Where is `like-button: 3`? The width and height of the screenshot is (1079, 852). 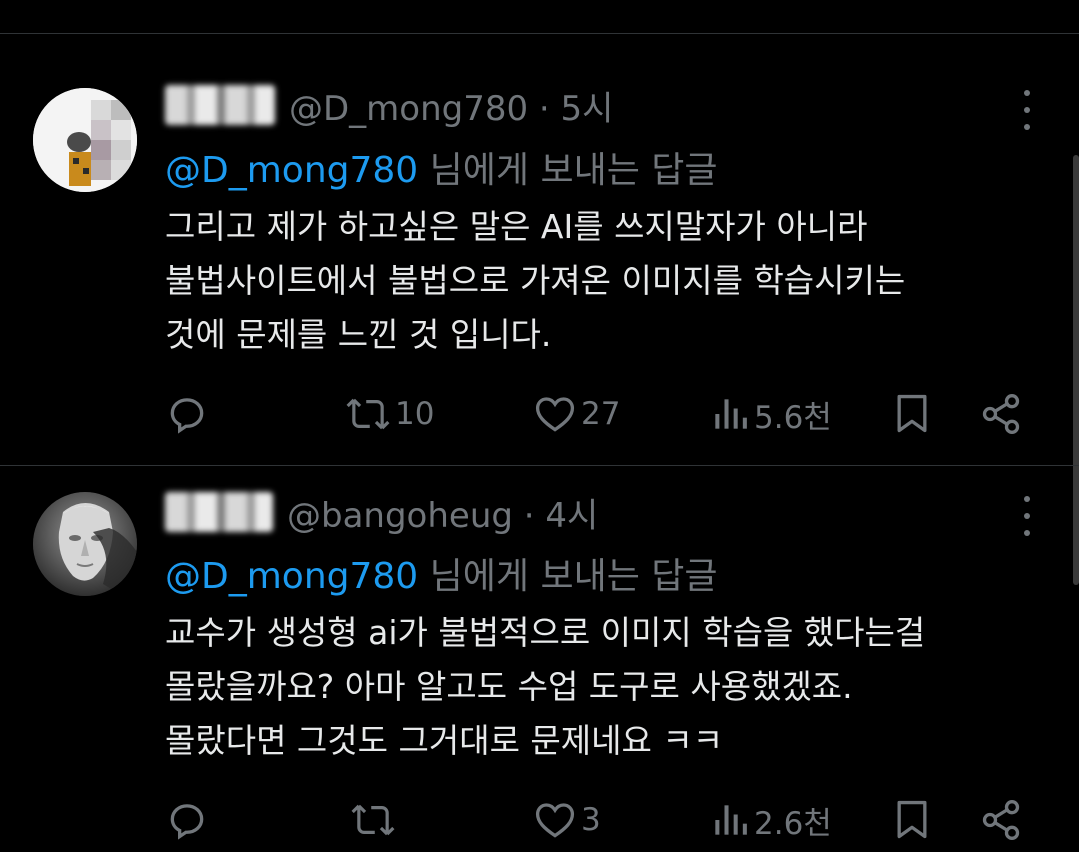
like-button: 3 is located at coordinates (567, 820).